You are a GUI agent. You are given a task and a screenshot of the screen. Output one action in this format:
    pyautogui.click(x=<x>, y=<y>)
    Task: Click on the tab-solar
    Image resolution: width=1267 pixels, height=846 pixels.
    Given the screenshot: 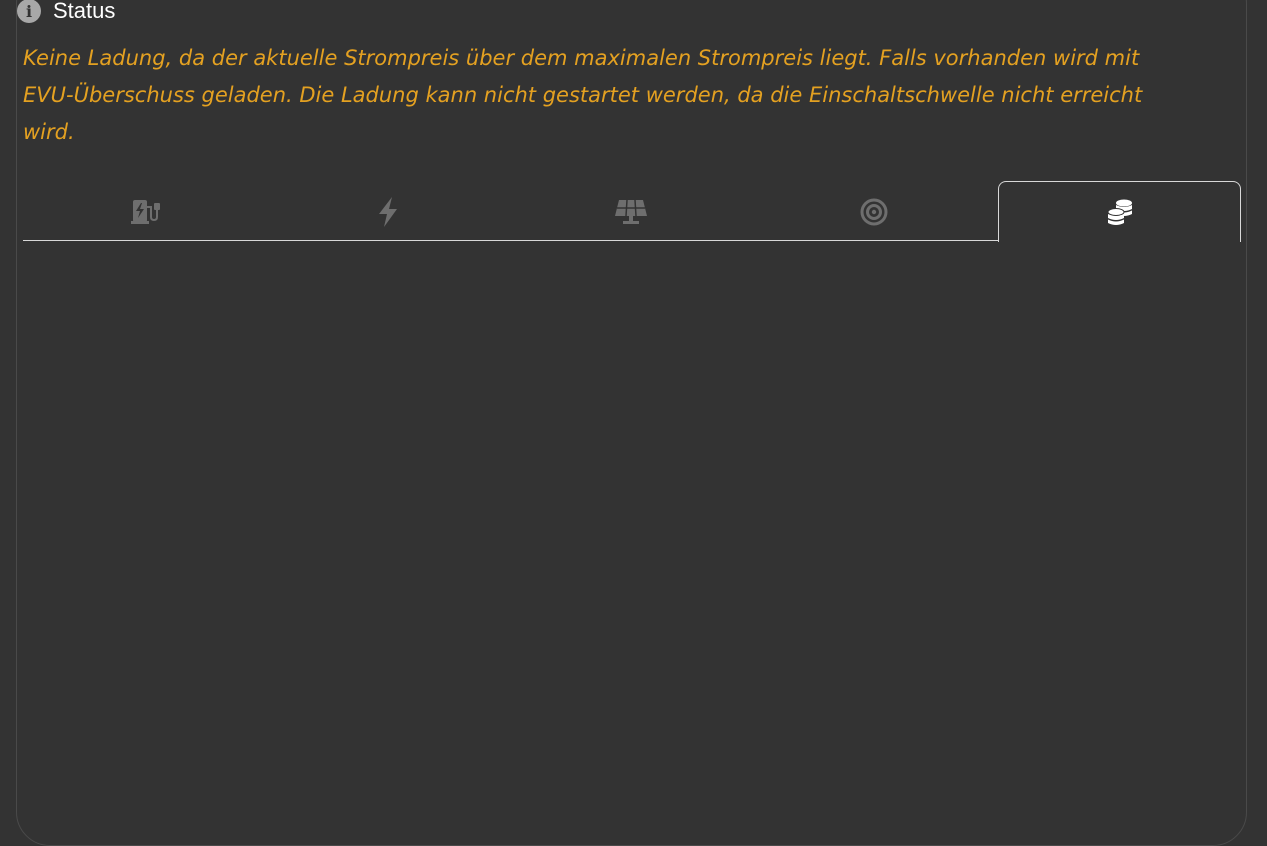 What is the action you would take?
    pyautogui.click(x=630, y=211)
    